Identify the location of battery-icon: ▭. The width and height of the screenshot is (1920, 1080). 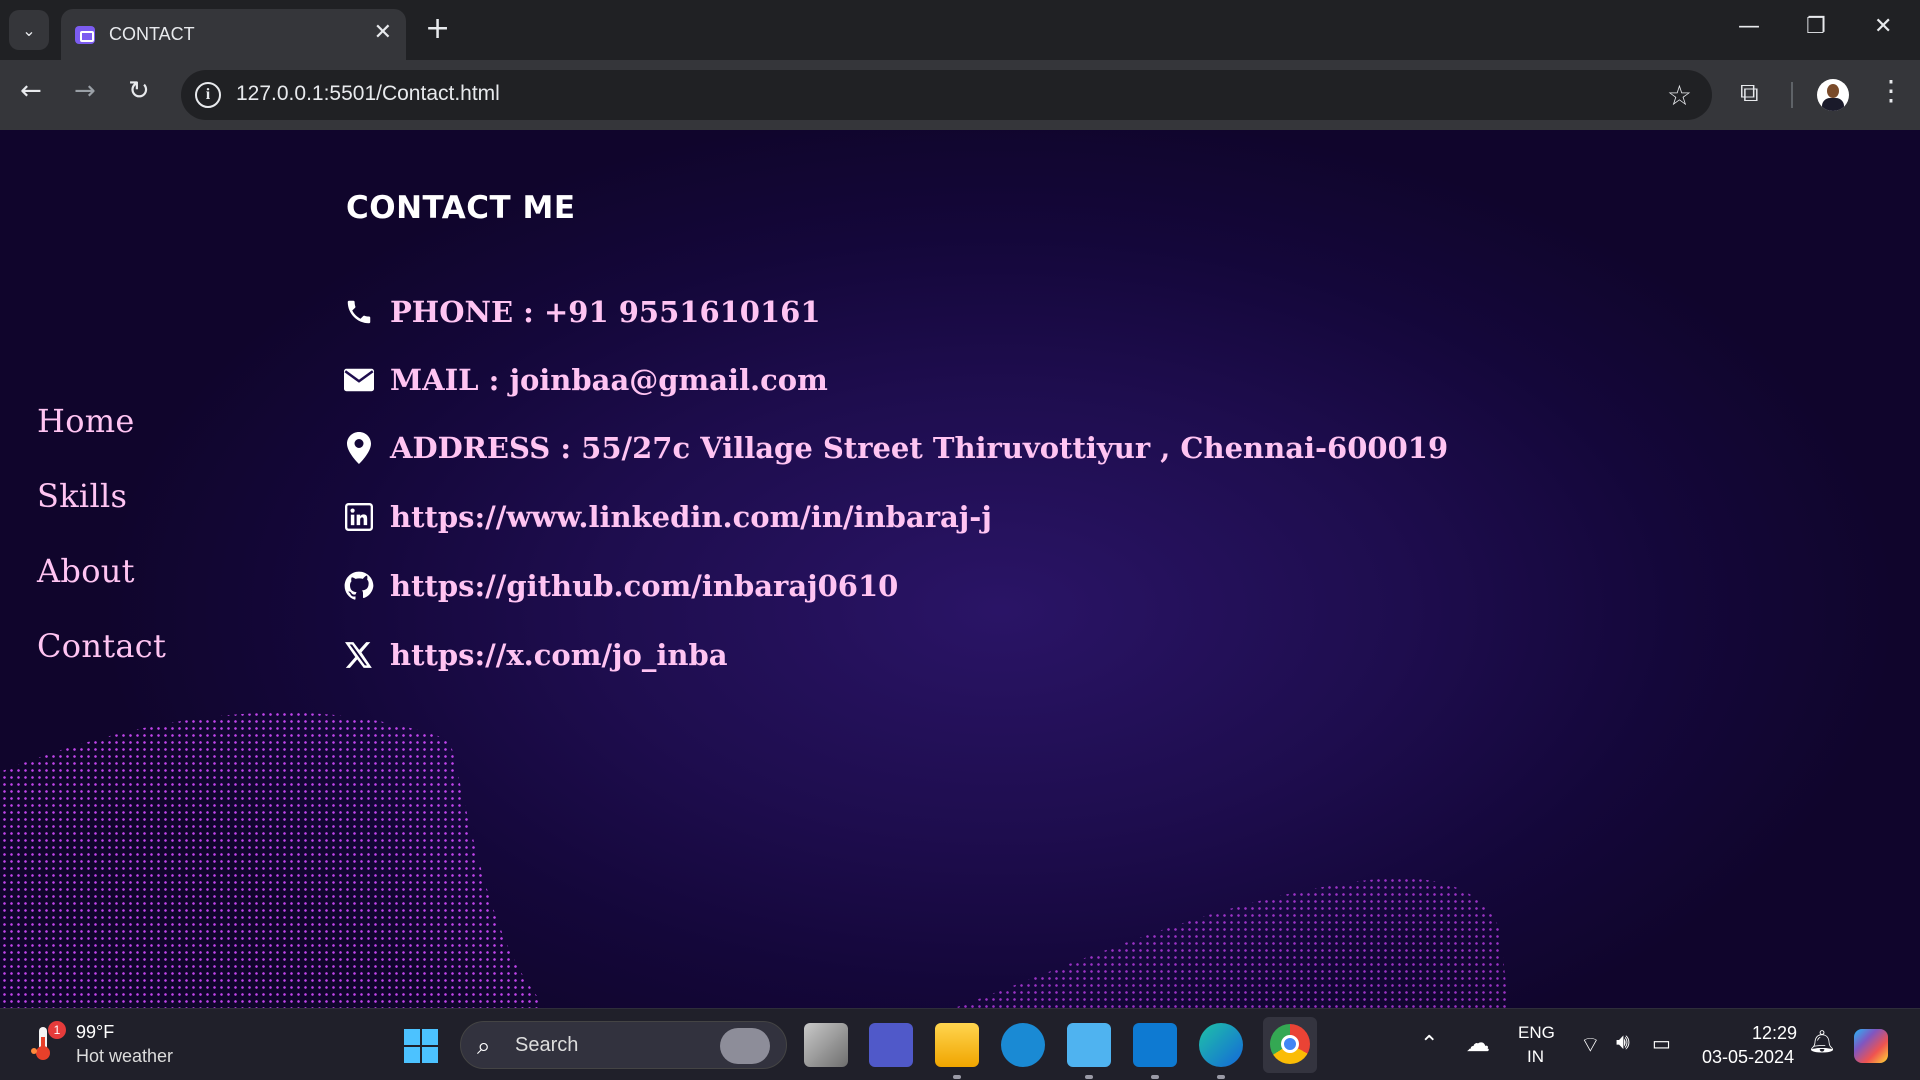
(1661, 1043).